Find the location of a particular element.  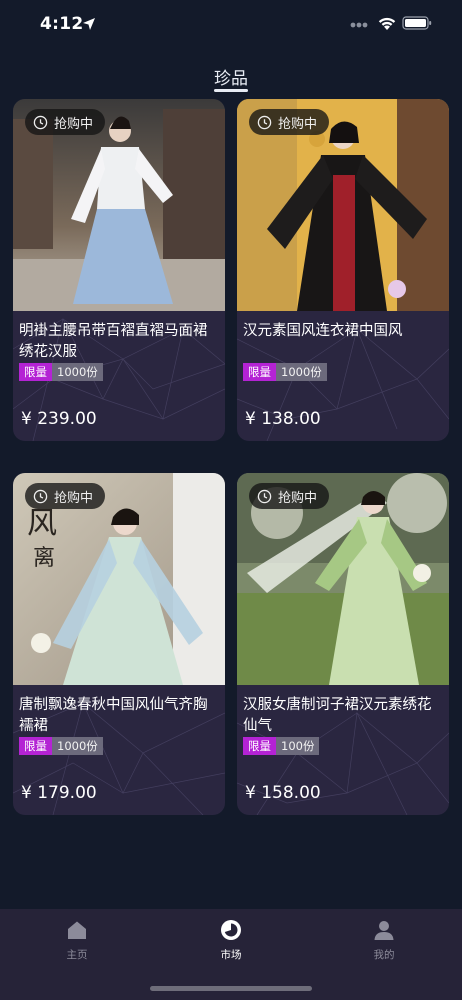

location-arrow-icon is located at coordinates (89, 24).